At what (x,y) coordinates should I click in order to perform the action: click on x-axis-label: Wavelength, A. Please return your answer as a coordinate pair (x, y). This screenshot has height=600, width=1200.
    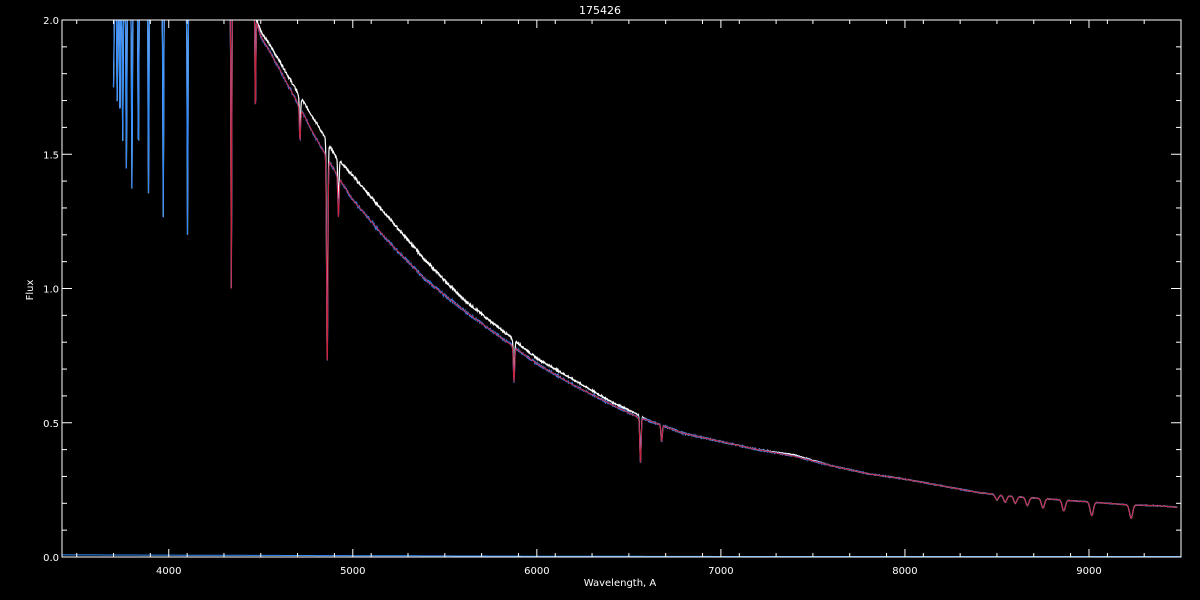
    Looking at the image, I should click on (620, 583).